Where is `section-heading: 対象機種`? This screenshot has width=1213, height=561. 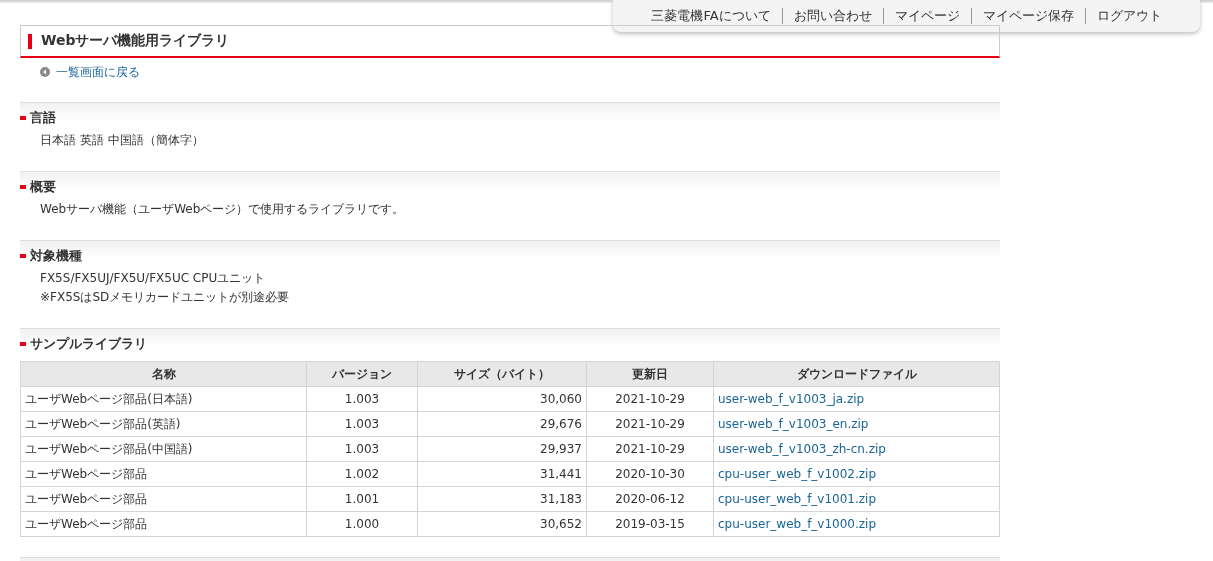 section-heading: 対象機種 is located at coordinates (510, 253).